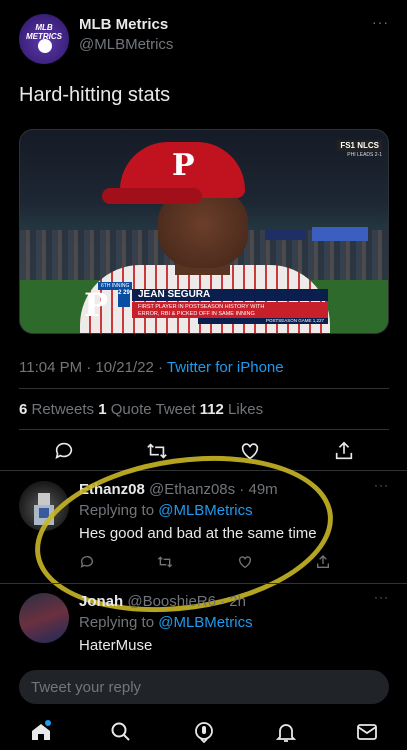  I want to click on reply-author: Jonah @BooshieR6 · 2h, so click(162, 601).